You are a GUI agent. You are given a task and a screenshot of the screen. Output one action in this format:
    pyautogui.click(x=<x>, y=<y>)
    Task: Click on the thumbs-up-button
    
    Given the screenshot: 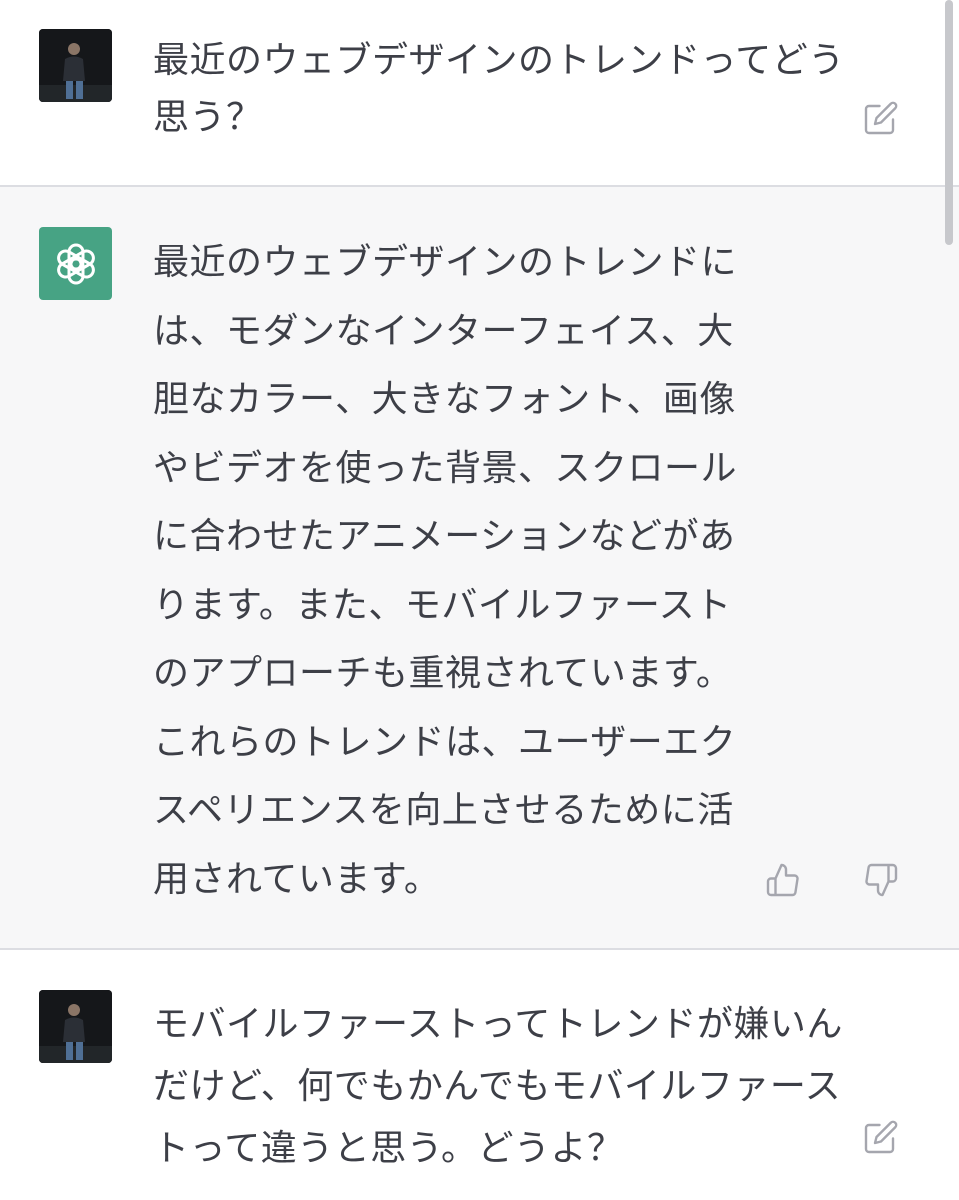 What is the action you would take?
    pyautogui.click(x=783, y=880)
    